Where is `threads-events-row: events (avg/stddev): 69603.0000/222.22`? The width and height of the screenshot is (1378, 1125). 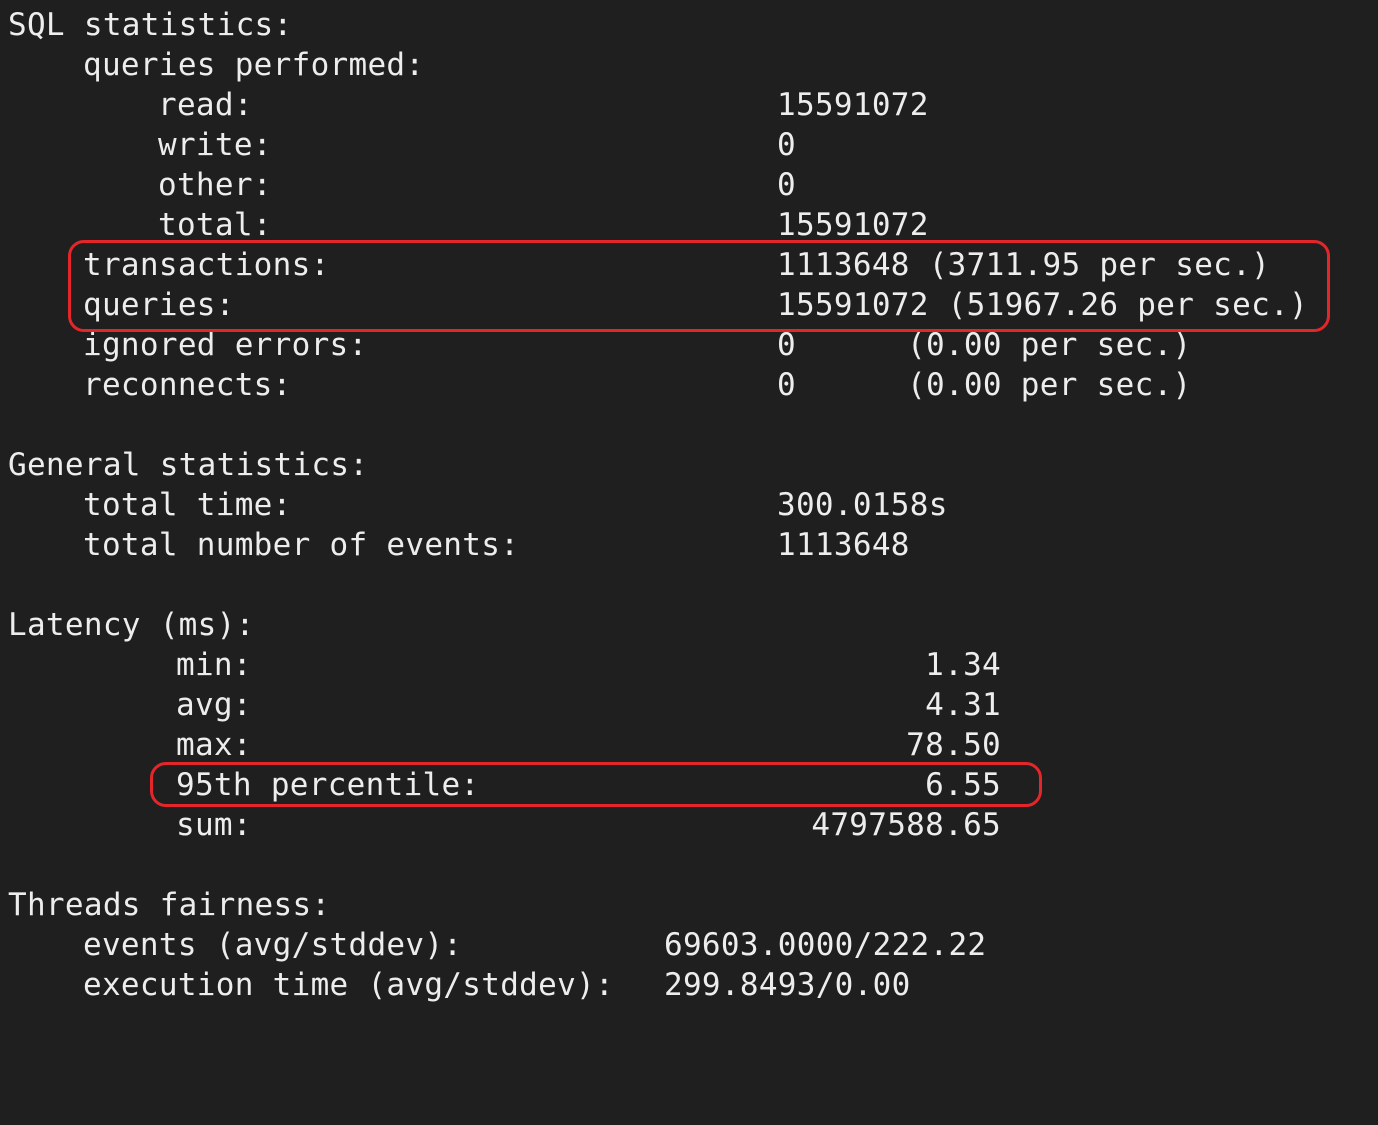 threads-events-row: events (avg/stddev): 69603.0000/222.22 is located at coordinates (493, 945).